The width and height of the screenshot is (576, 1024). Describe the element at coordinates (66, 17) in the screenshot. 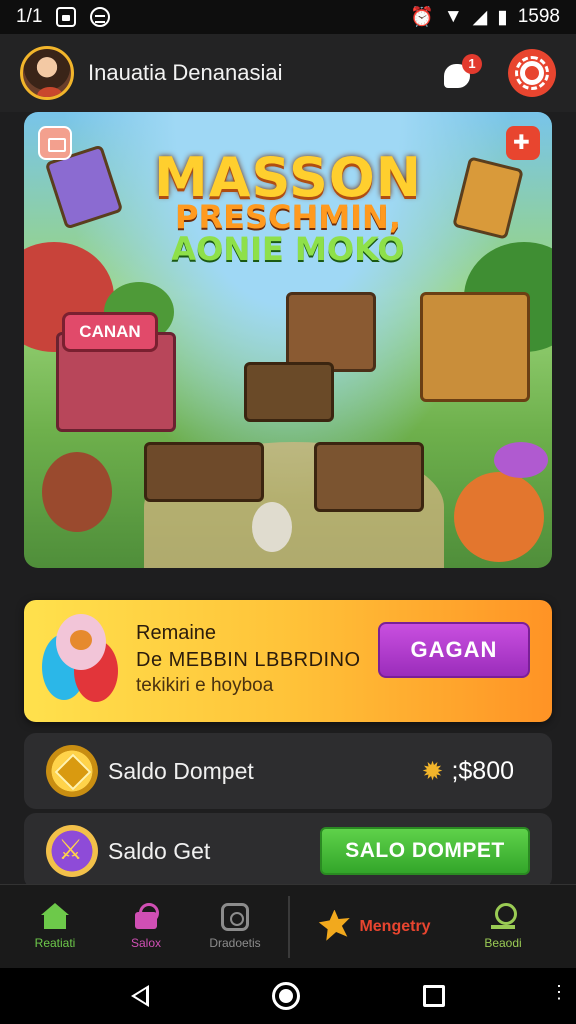

I see `image-icon` at that location.